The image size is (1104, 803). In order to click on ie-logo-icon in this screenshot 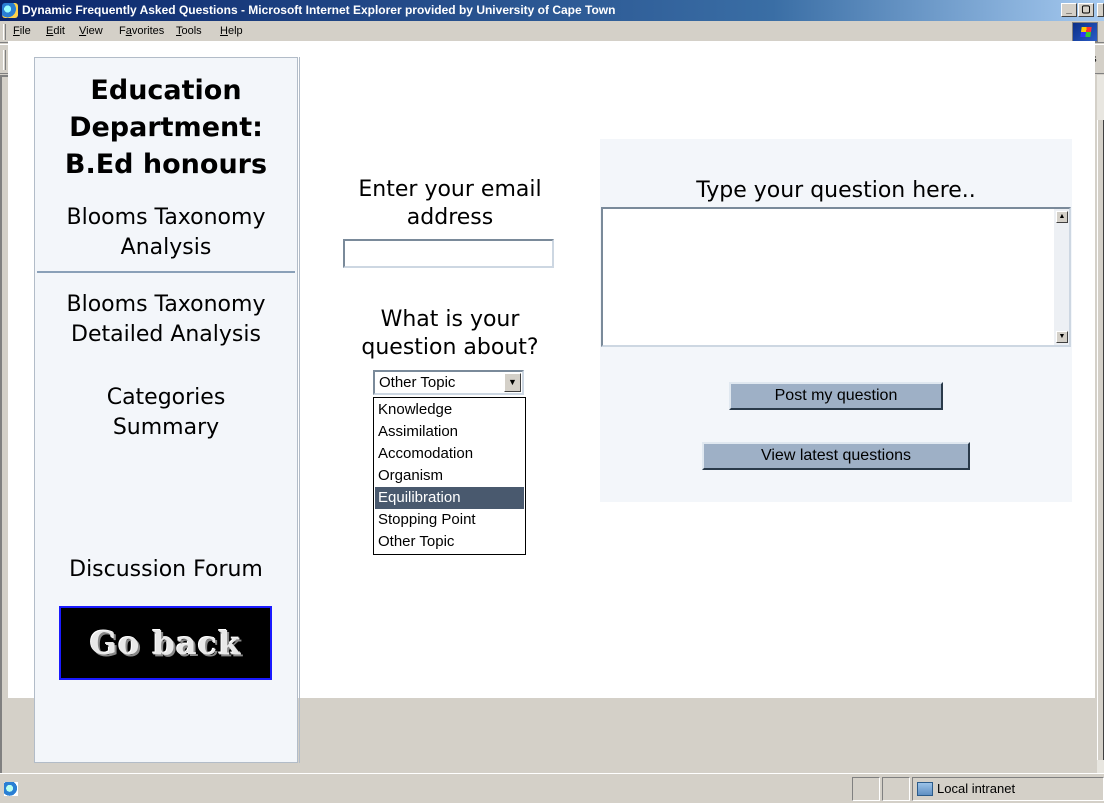, I will do `click(10, 10)`.